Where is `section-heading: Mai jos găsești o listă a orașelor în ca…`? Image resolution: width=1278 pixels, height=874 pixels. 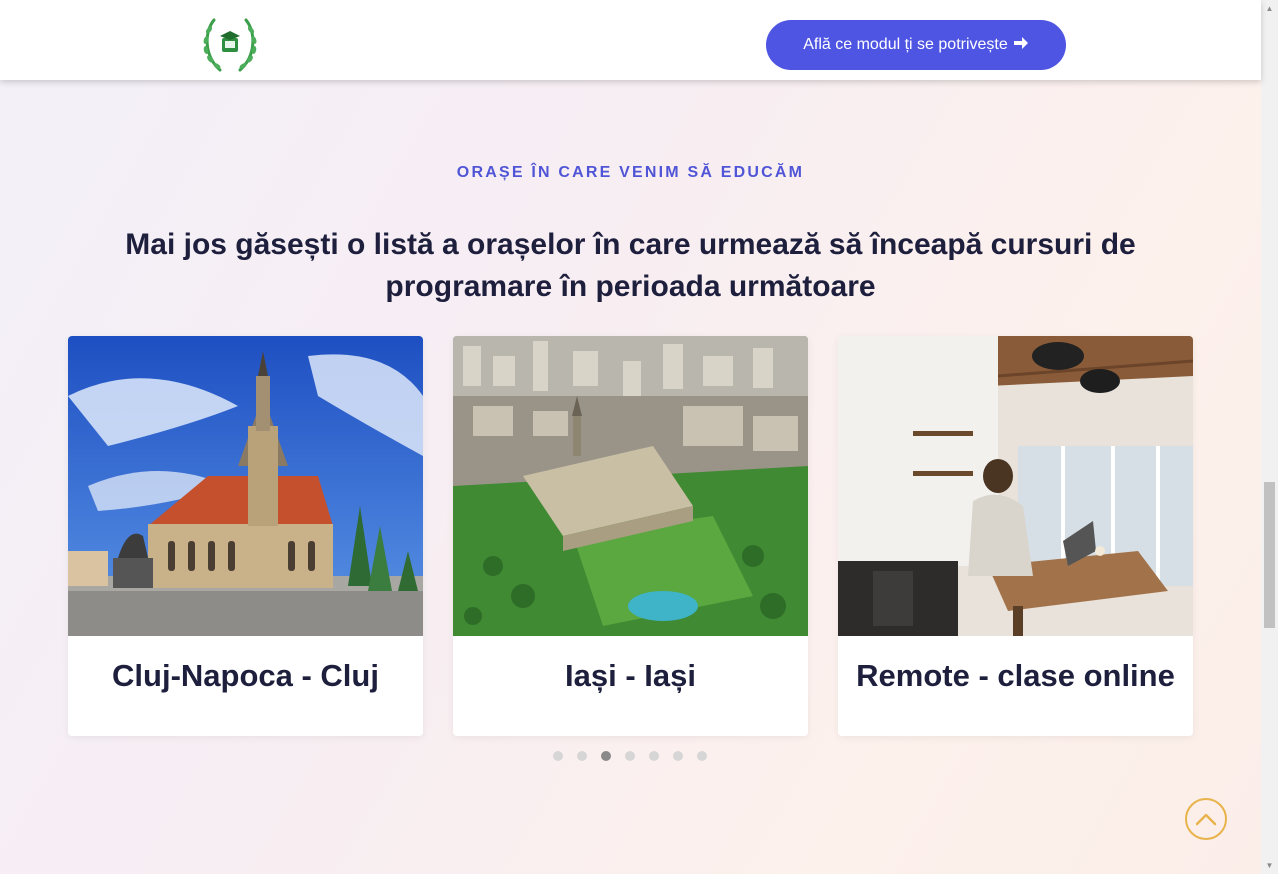
section-heading: Mai jos găsești o listă a orașelor în ca… is located at coordinates (630, 265).